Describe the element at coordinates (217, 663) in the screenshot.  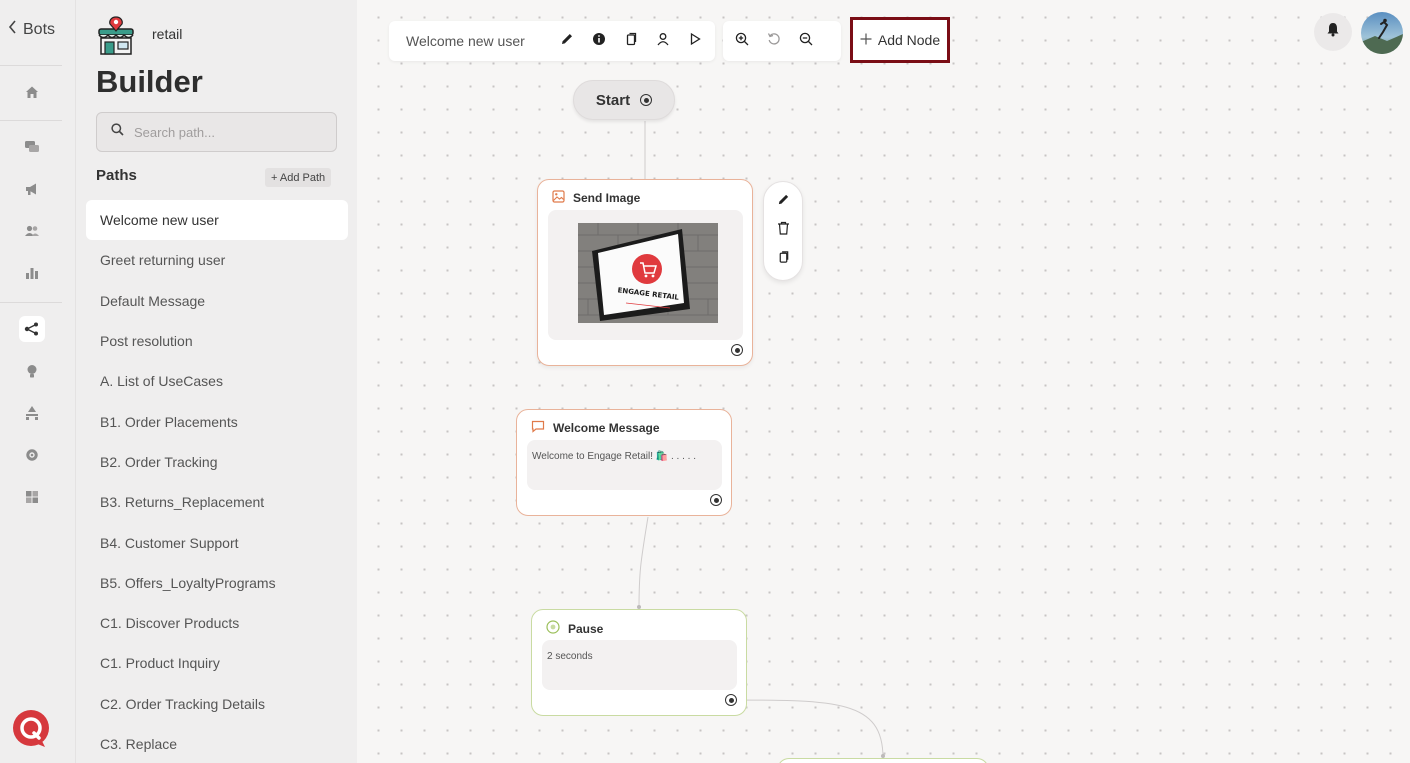
I see `path-item: C1. Product Inquiry` at that location.